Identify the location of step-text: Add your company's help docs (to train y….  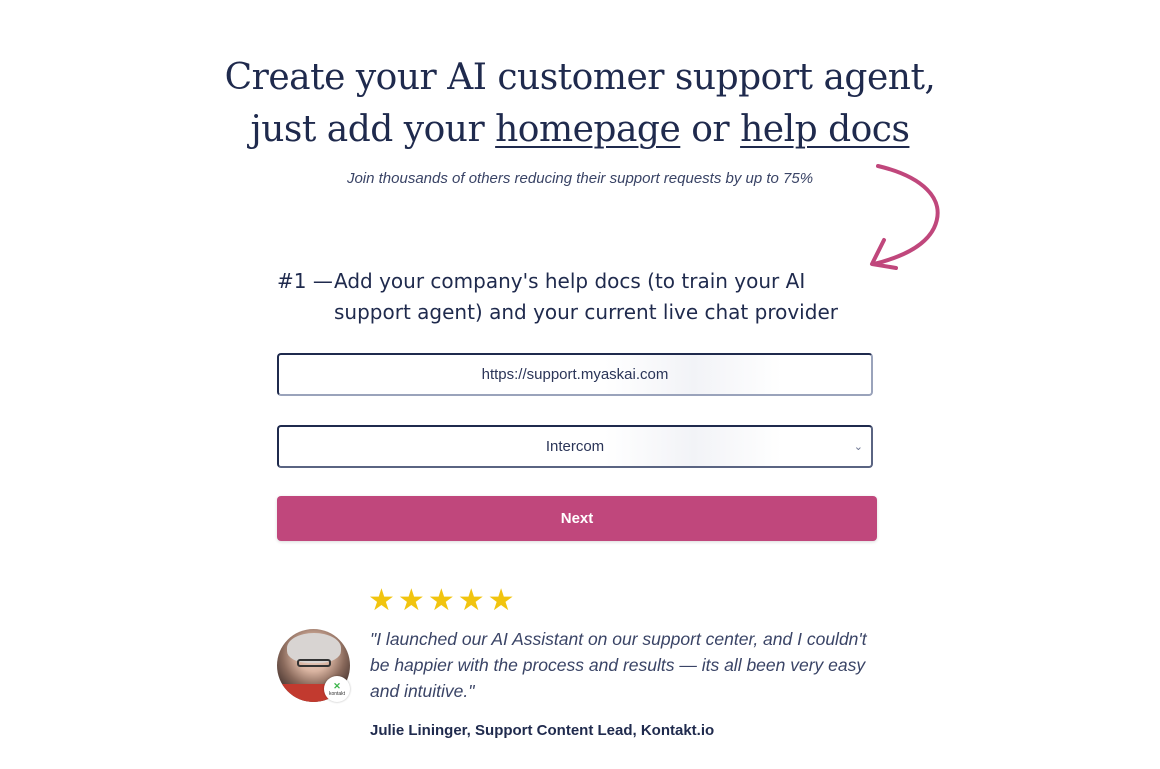
(586, 296).